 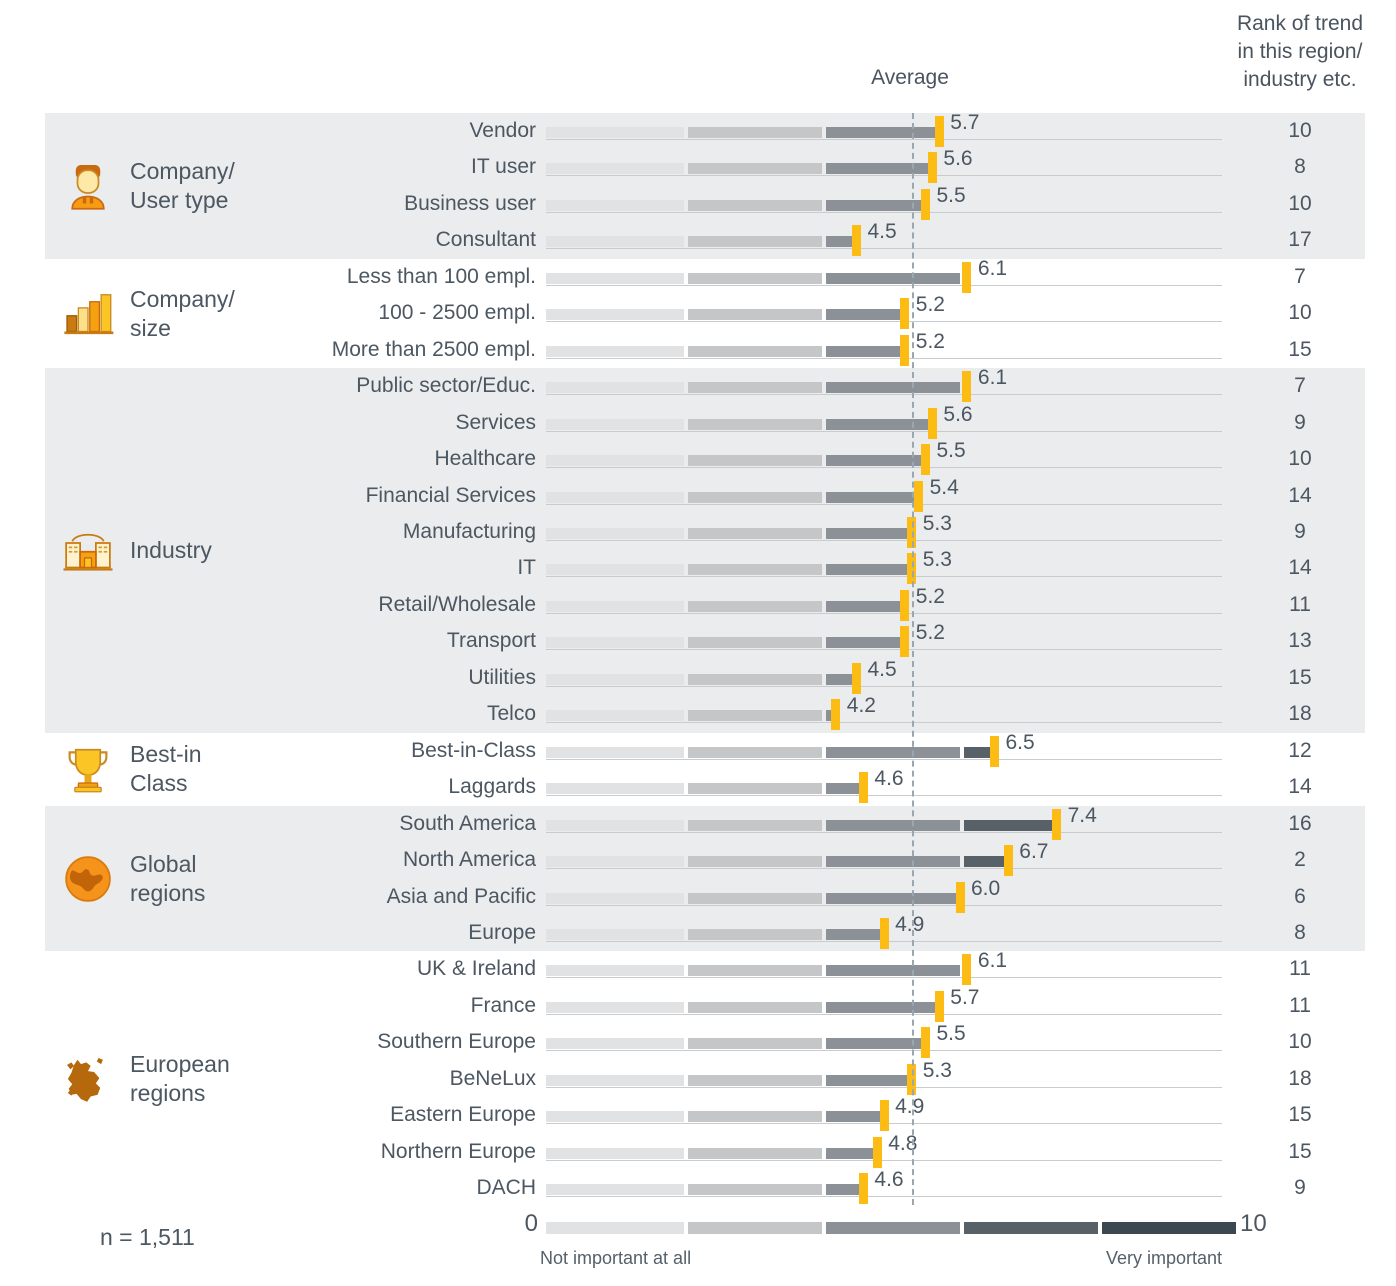 I want to click on row-label: Best-in-Class, so click(x=473, y=750).